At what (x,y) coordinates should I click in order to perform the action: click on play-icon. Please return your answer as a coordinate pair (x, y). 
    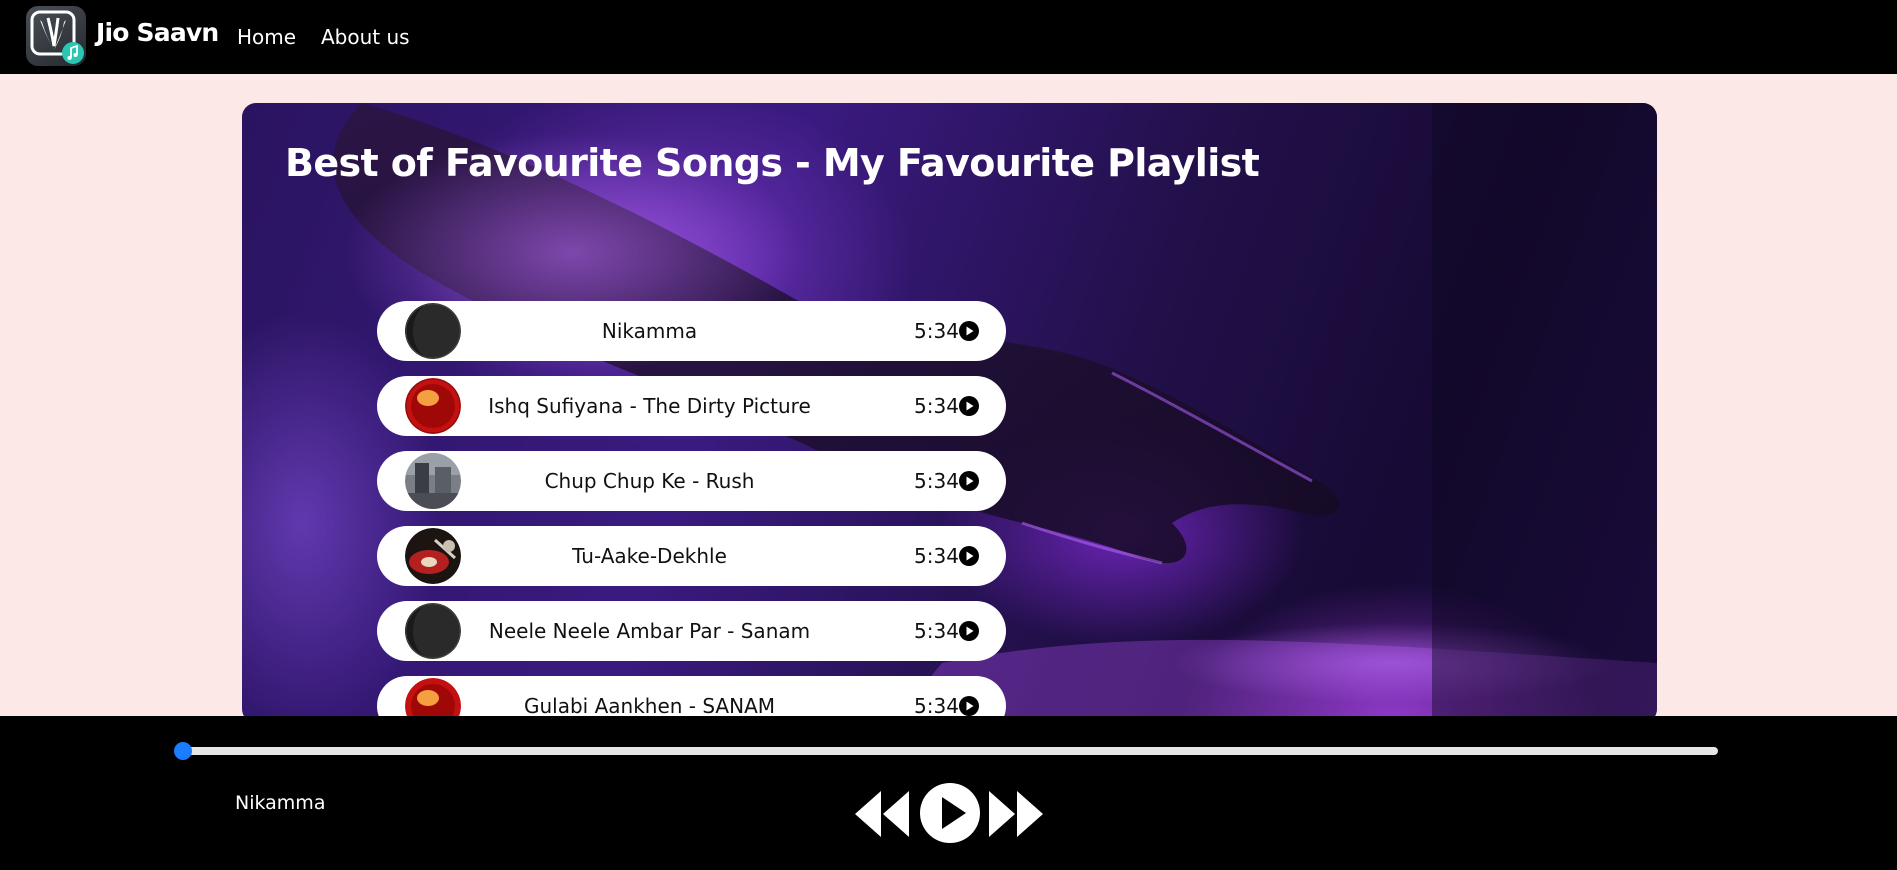
    Looking at the image, I should click on (950, 813).